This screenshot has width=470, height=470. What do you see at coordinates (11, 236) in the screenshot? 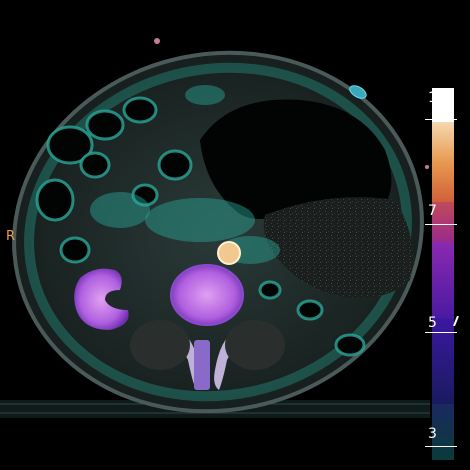
I see `orientation-label-right: R` at bounding box center [11, 236].